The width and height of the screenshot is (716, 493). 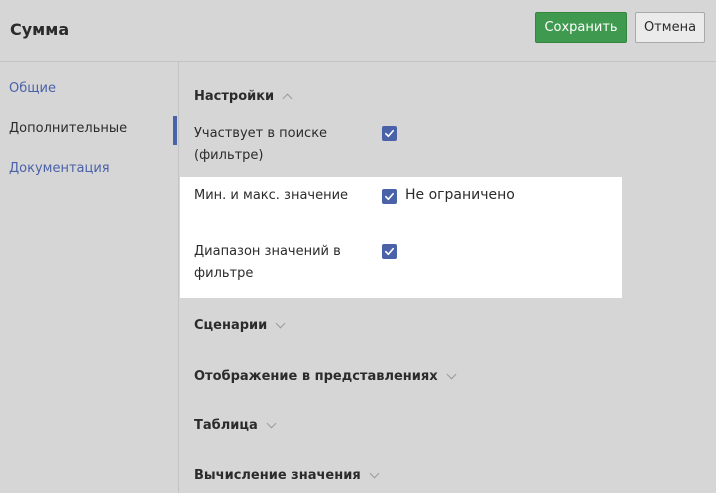 I want to click on save-button: Сохранить, so click(x=581, y=27).